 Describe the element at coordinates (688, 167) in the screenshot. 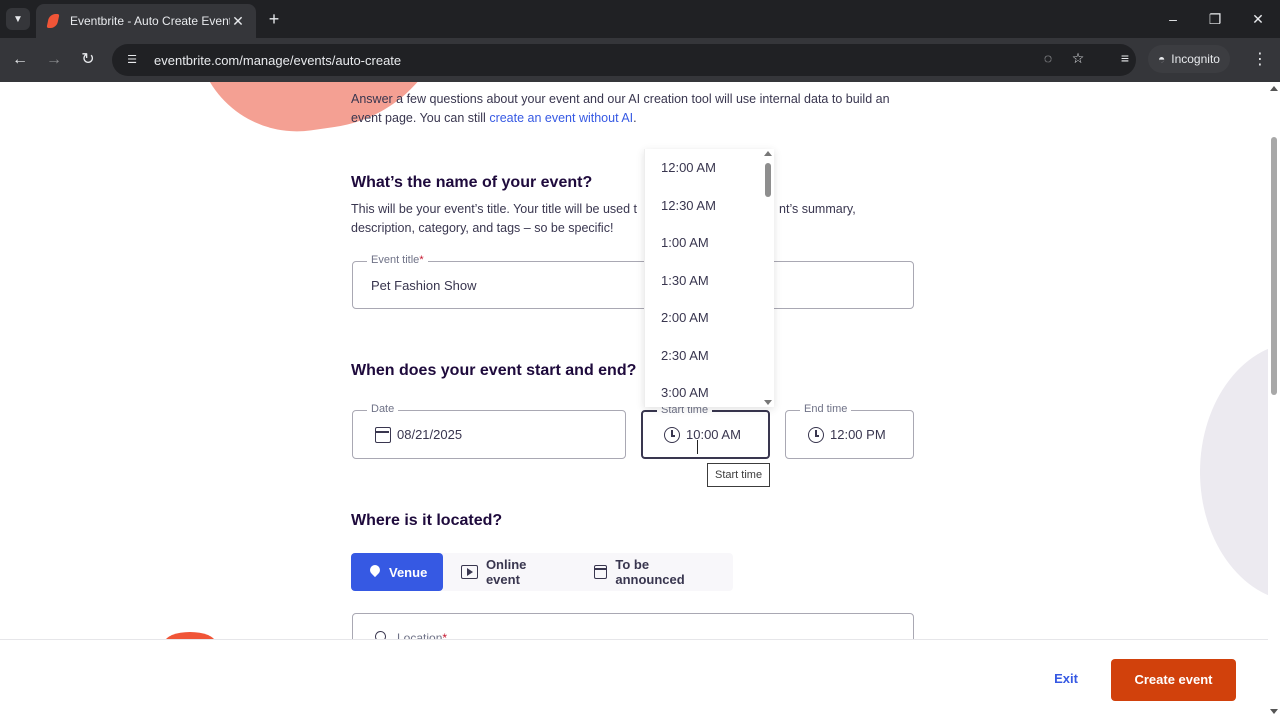

I see `time-option: 12:00 AM` at that location.